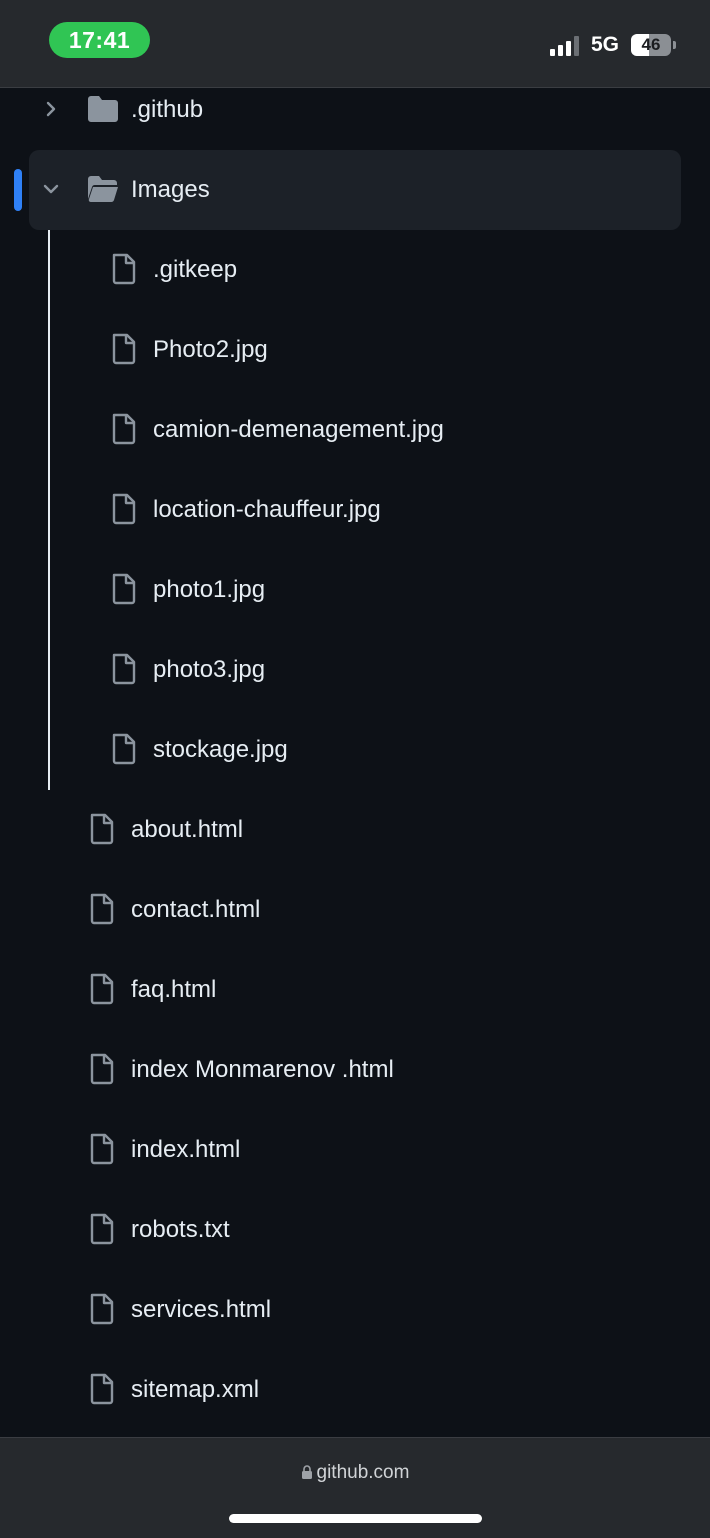 The height and width of the screenshot is (1538, 710). Describe the element at coordinates (355, 1230) in the screenshot. I see `file-row: robots.txt` at that location.